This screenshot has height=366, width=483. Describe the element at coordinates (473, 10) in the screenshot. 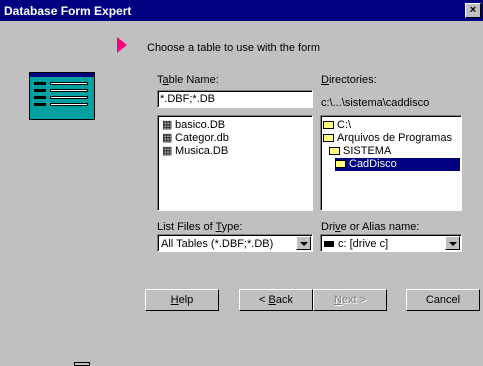

I see `close-button: ×` at that location.